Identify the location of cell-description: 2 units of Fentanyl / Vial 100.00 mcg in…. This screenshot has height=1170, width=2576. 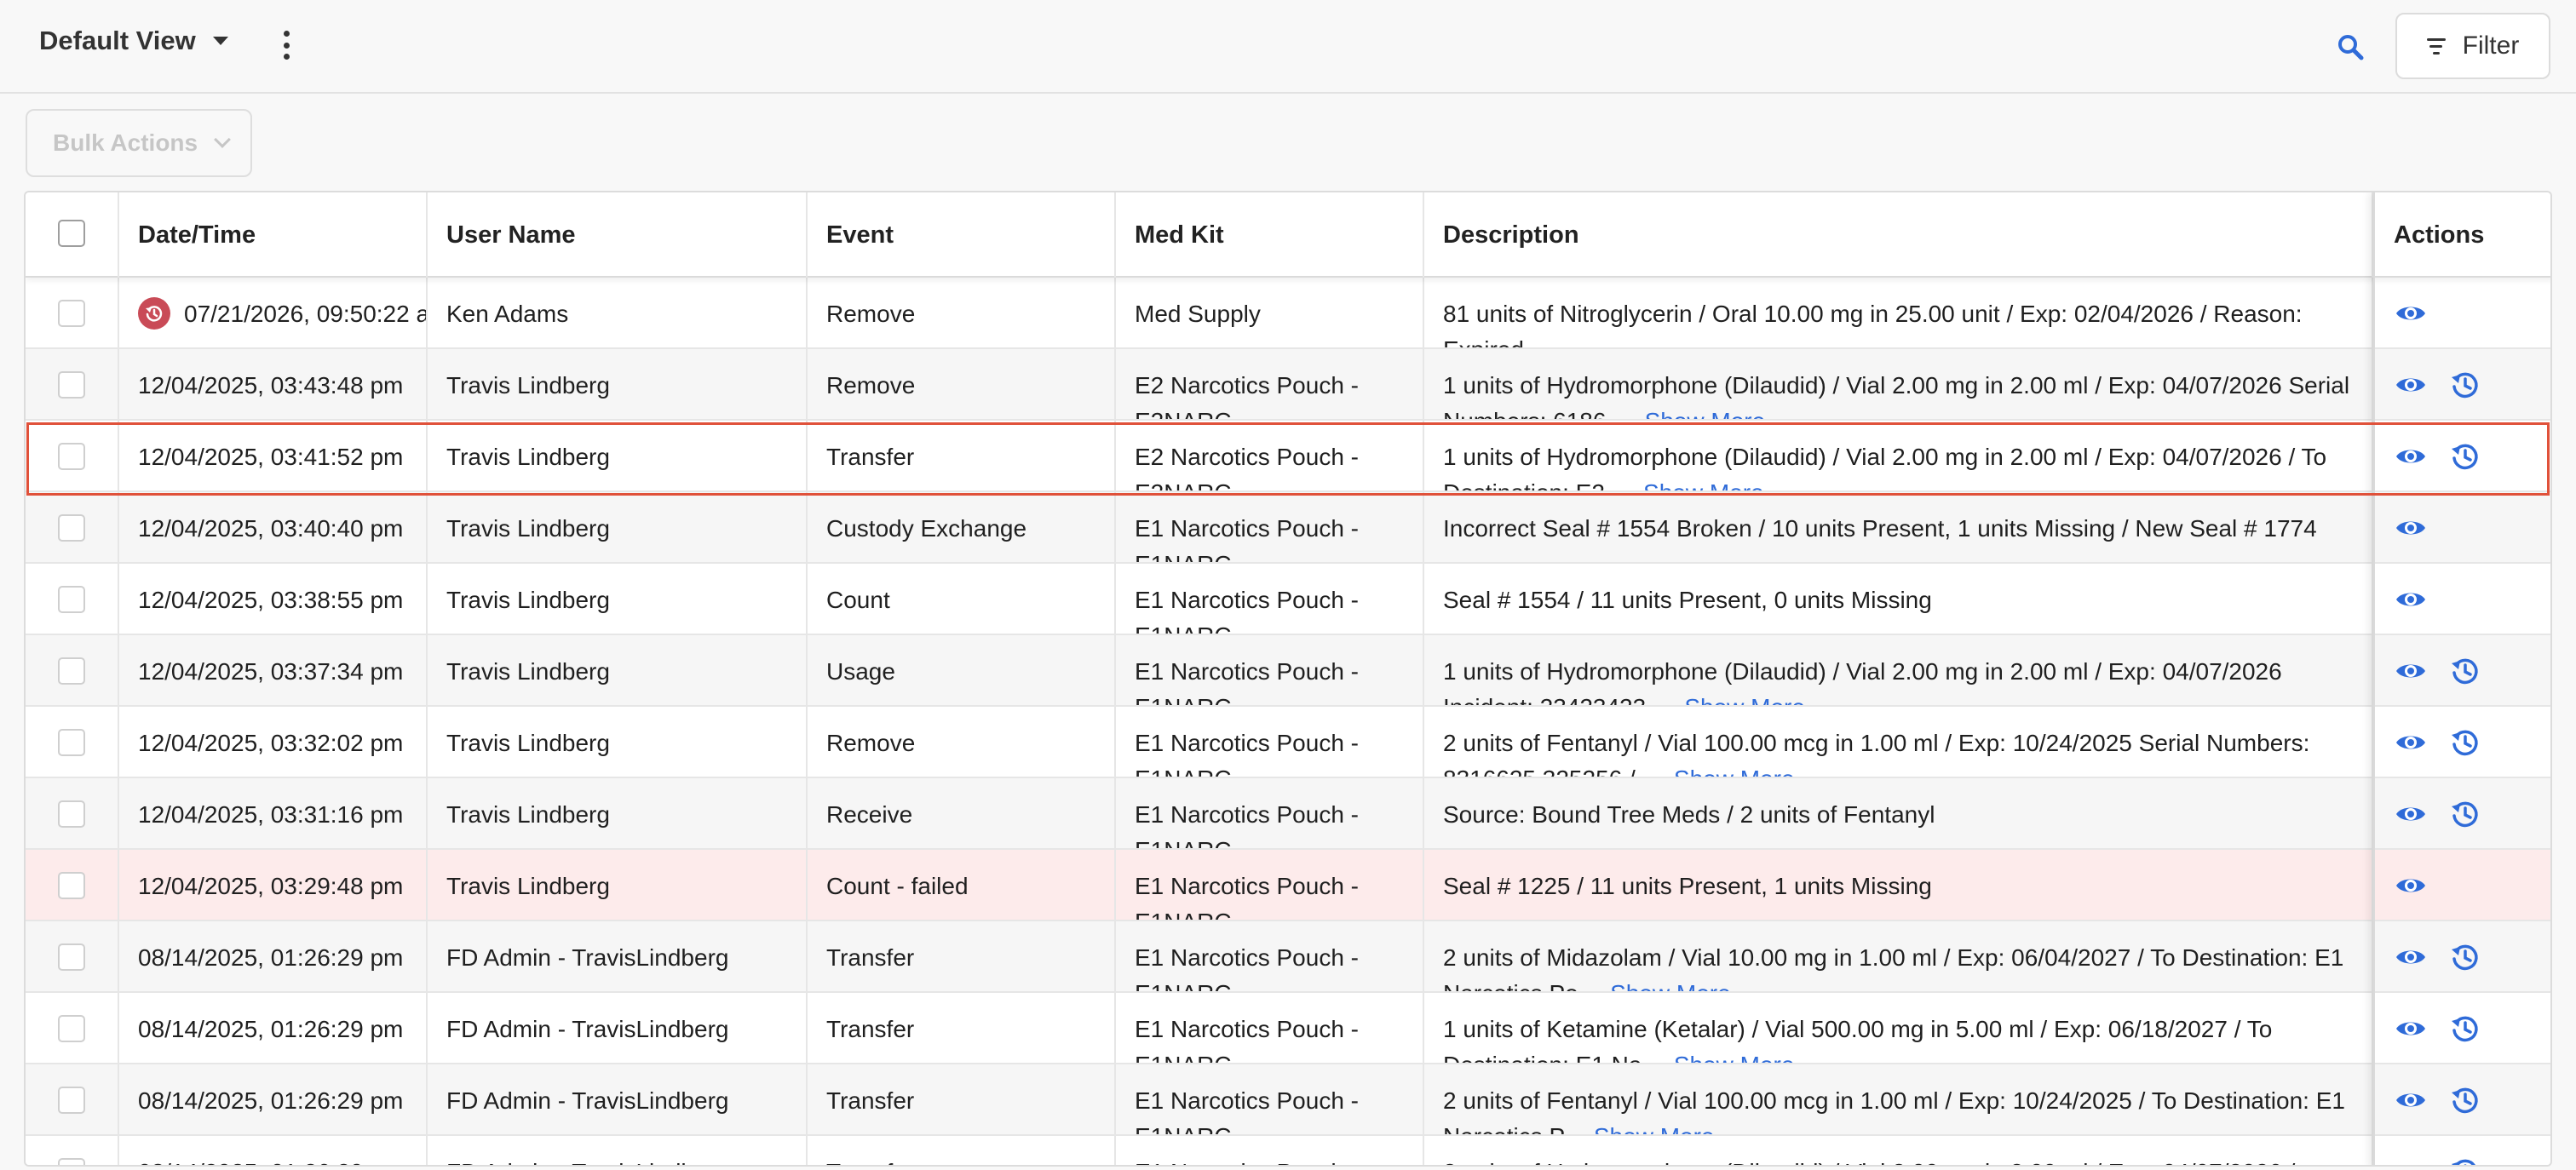
(1899, 1099).